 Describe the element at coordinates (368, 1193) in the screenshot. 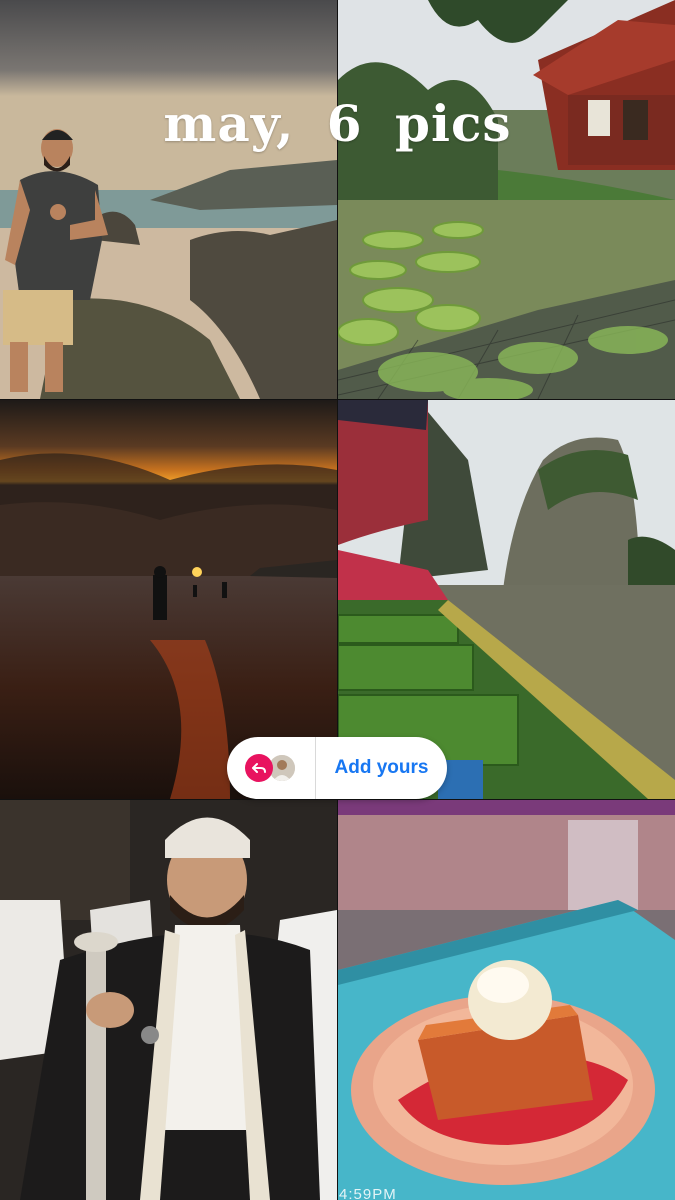

I see `story-timestamp: 4:59PM` at that location.